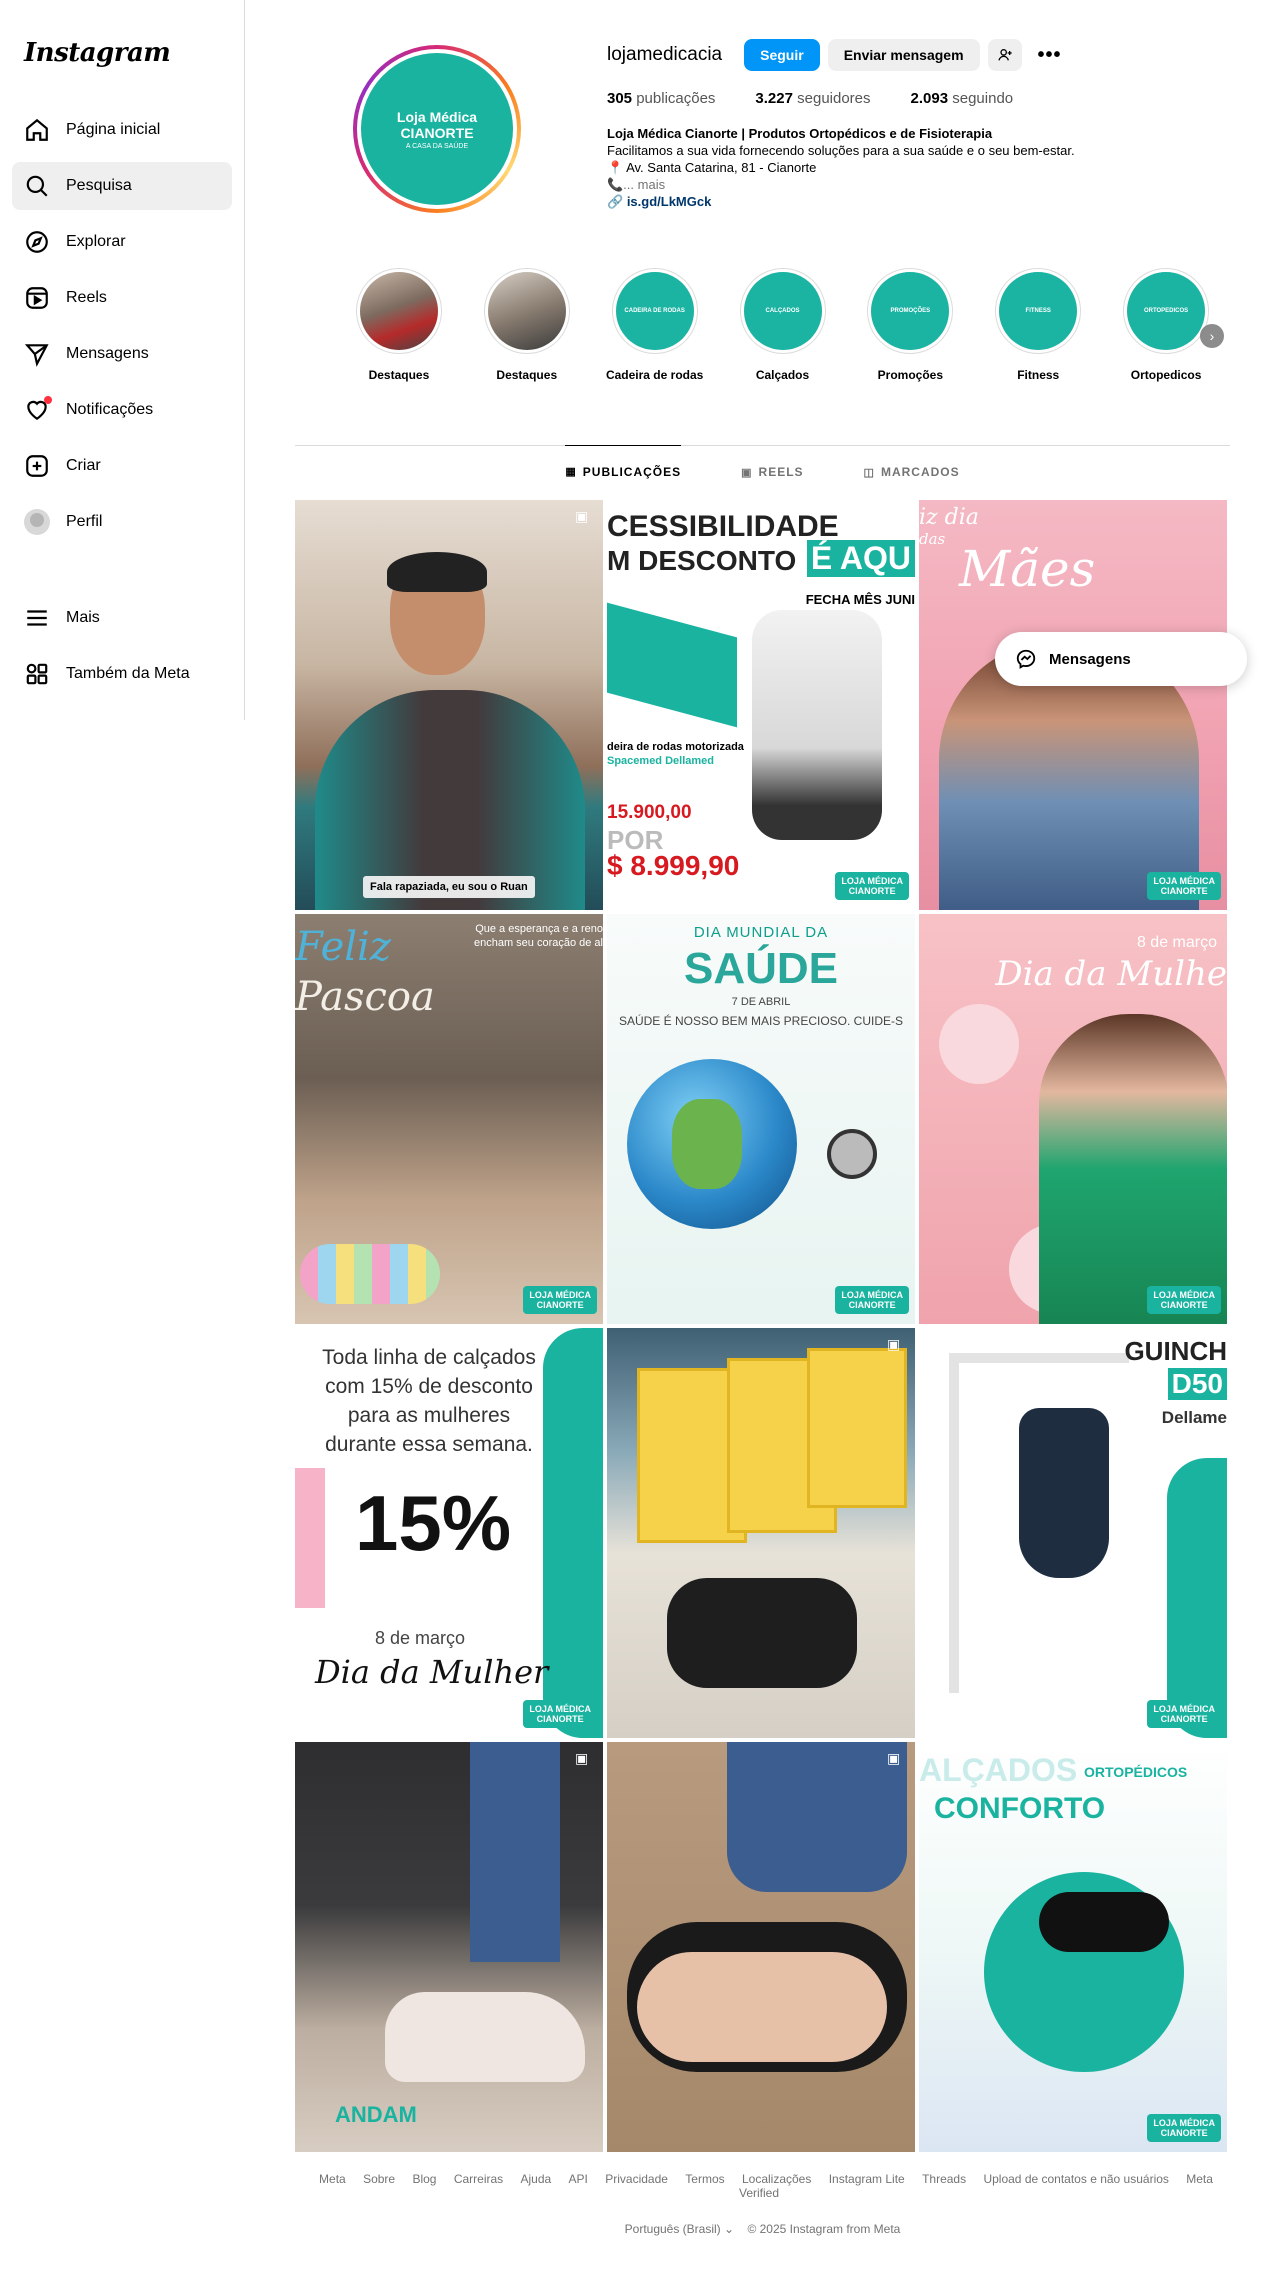 The width and height of the screenshot is (1265, 2291). Describe the element at coordinates (449, 1947) in the screenshot. I see `post-tile: ANDAM ▣` at that location.